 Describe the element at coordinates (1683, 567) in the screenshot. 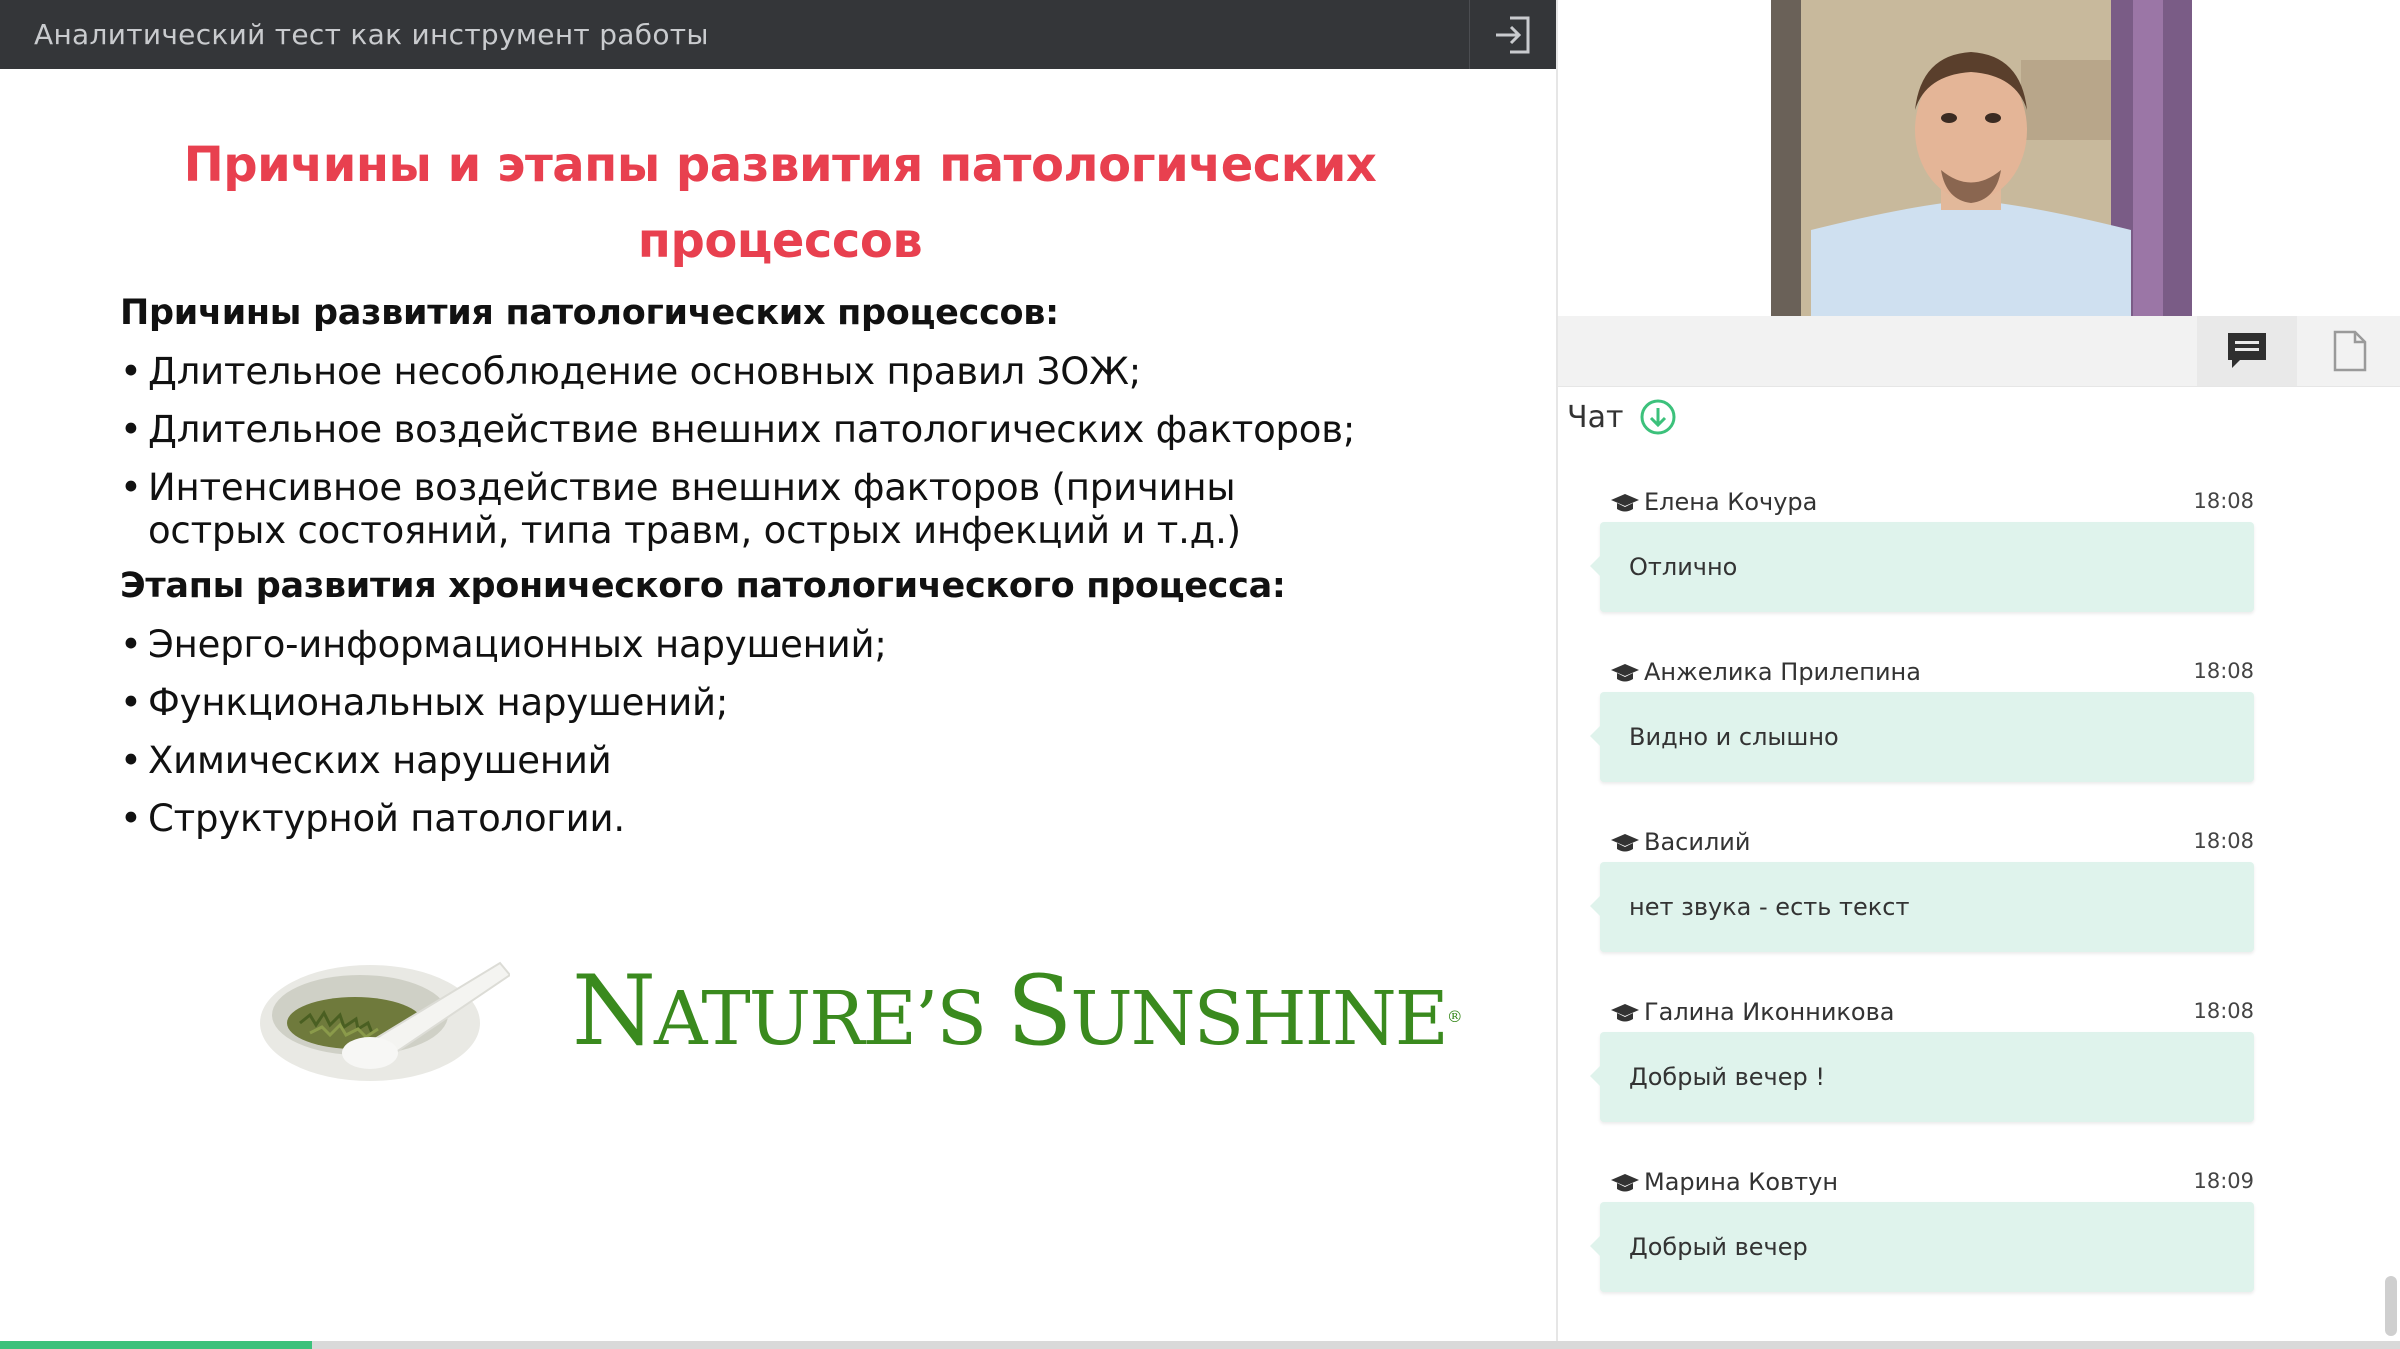

I see `chat-text: Отлично` at that location.